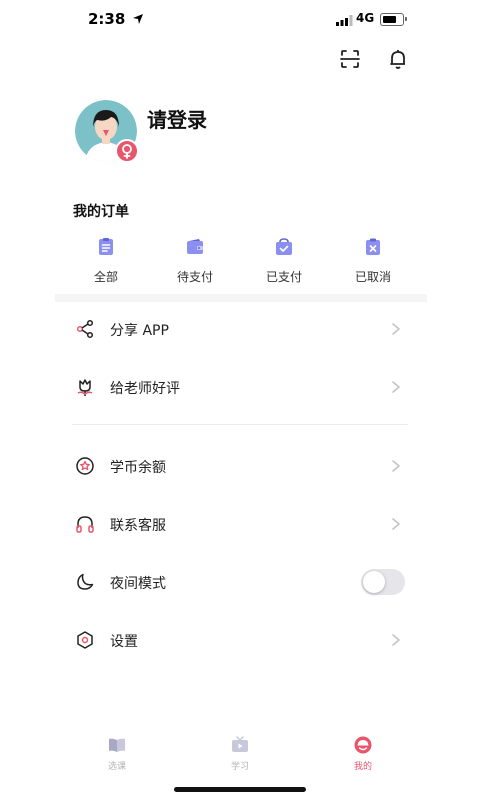  Describe the element at coordinates (239, 767) in the screenshot. I see `tab-study-label: 学习` at that location.